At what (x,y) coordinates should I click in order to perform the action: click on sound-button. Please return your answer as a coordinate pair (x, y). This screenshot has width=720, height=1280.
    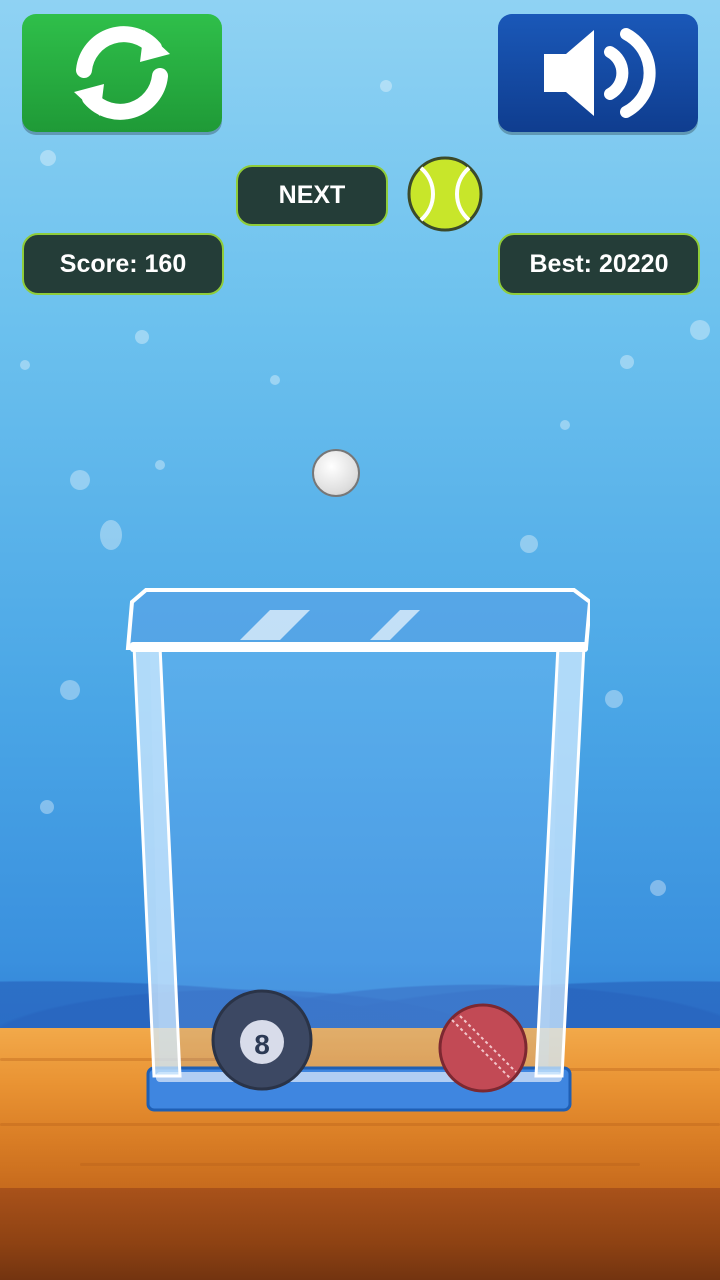
    Looking at the image, I should click on (598, 73).